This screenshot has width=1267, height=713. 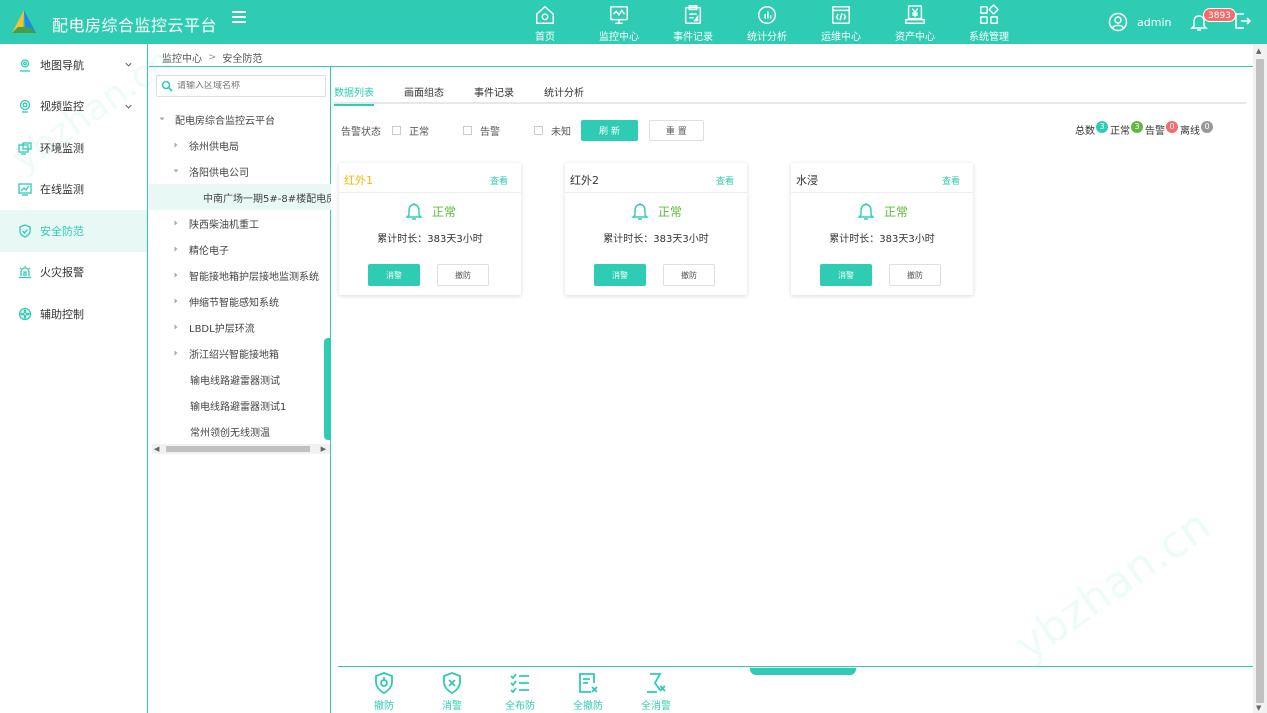 I want to click on tree-node: LBDL护层环流, so click(x=240, y=327).